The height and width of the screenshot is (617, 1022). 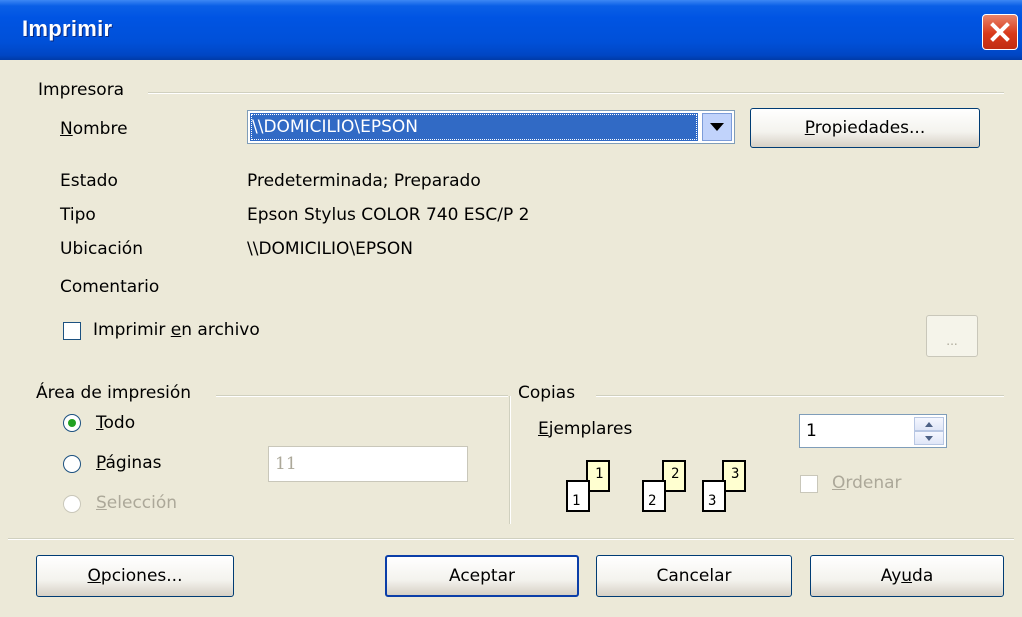 What do you see at coordinates (110, 287) in the screenshot?
I see `comentario-label: Comentario` at bounding box center [110, 287].